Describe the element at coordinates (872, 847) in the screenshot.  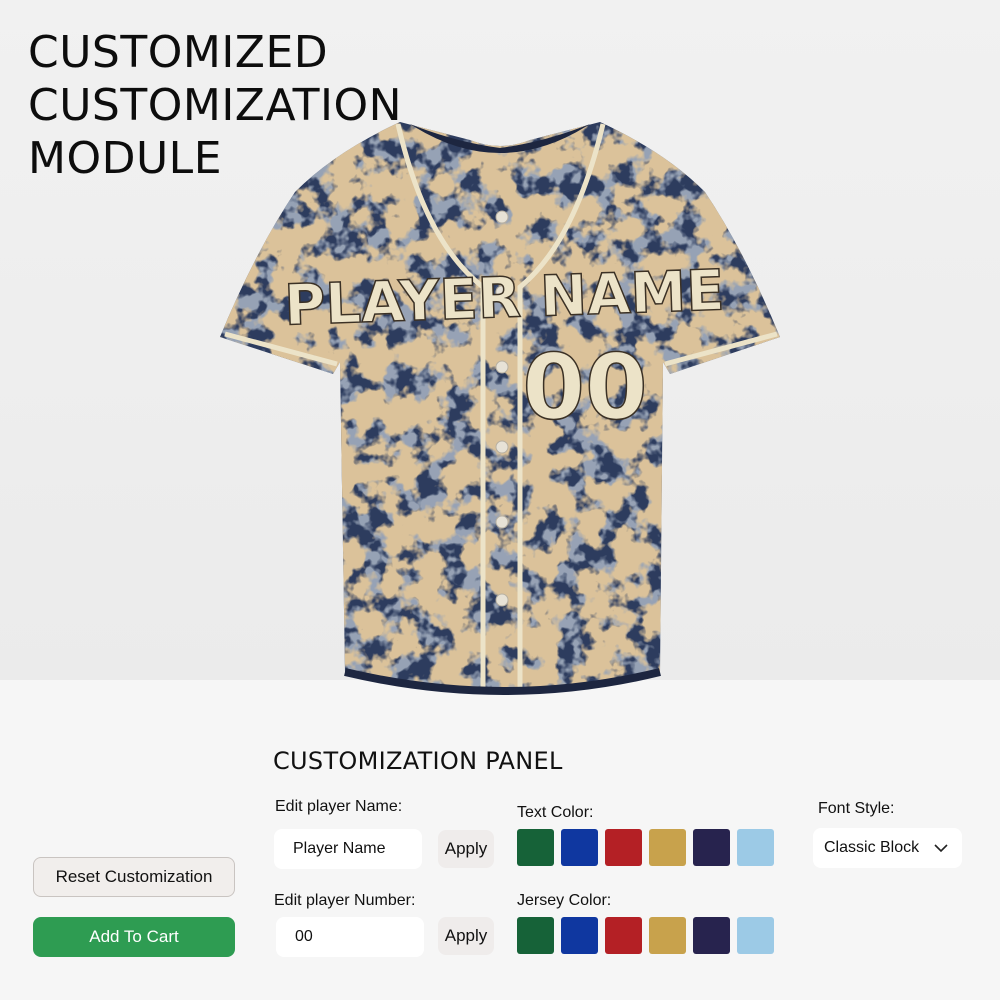
I see `font-style-selected: Classic Block` at that location.